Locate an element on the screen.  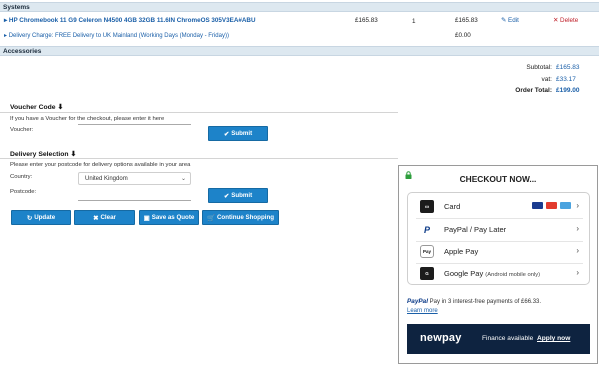
delivery-selection-heading: Delivery Selection ⬇ is located at coordinates (43, 154).